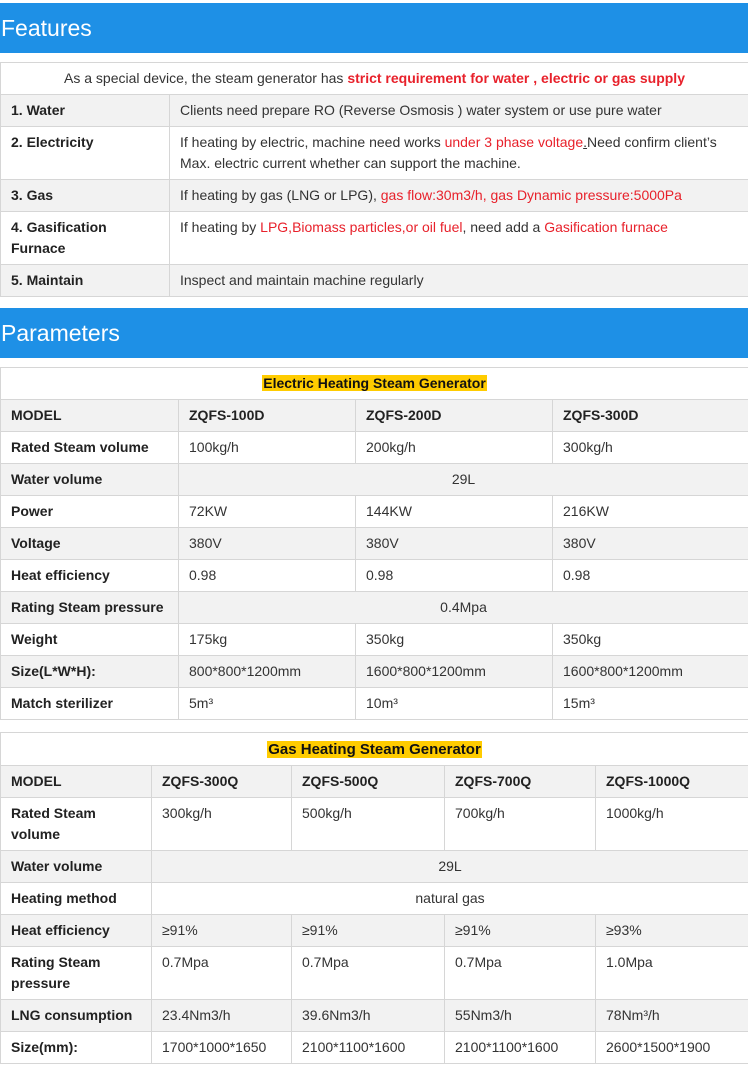 The width and height of the screenshot is (748, 1070). I want to click on table-row: Heat efficiency 0.98 0.98 0.98, so click(374, 575).